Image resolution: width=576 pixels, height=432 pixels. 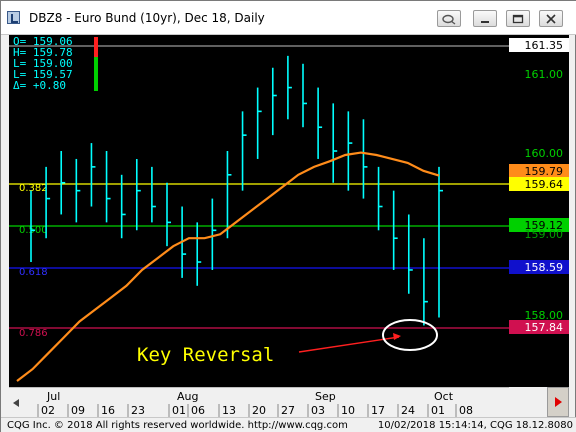 What do you see at coordinates (544, 327) in the screenshot?
I see `fib-786-price-text: 157.84` at bounding box center [544, 327].